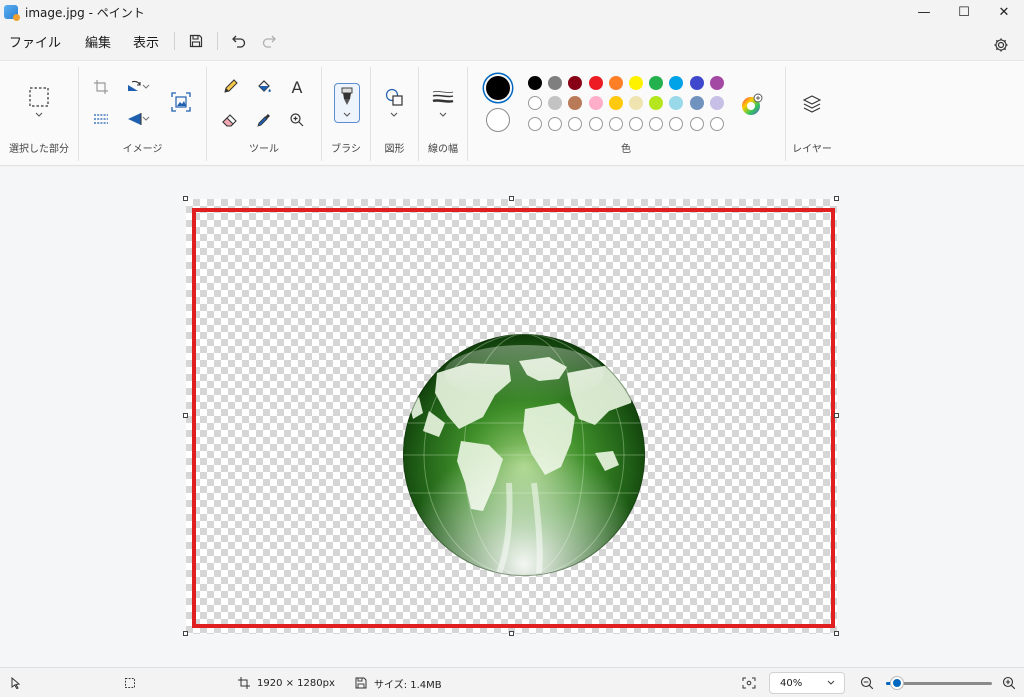 This screenshot has height=697, width=1024. Describe the element at coordinates (752, 105) in the screenshot. I see `edit-colors-button` at that location.